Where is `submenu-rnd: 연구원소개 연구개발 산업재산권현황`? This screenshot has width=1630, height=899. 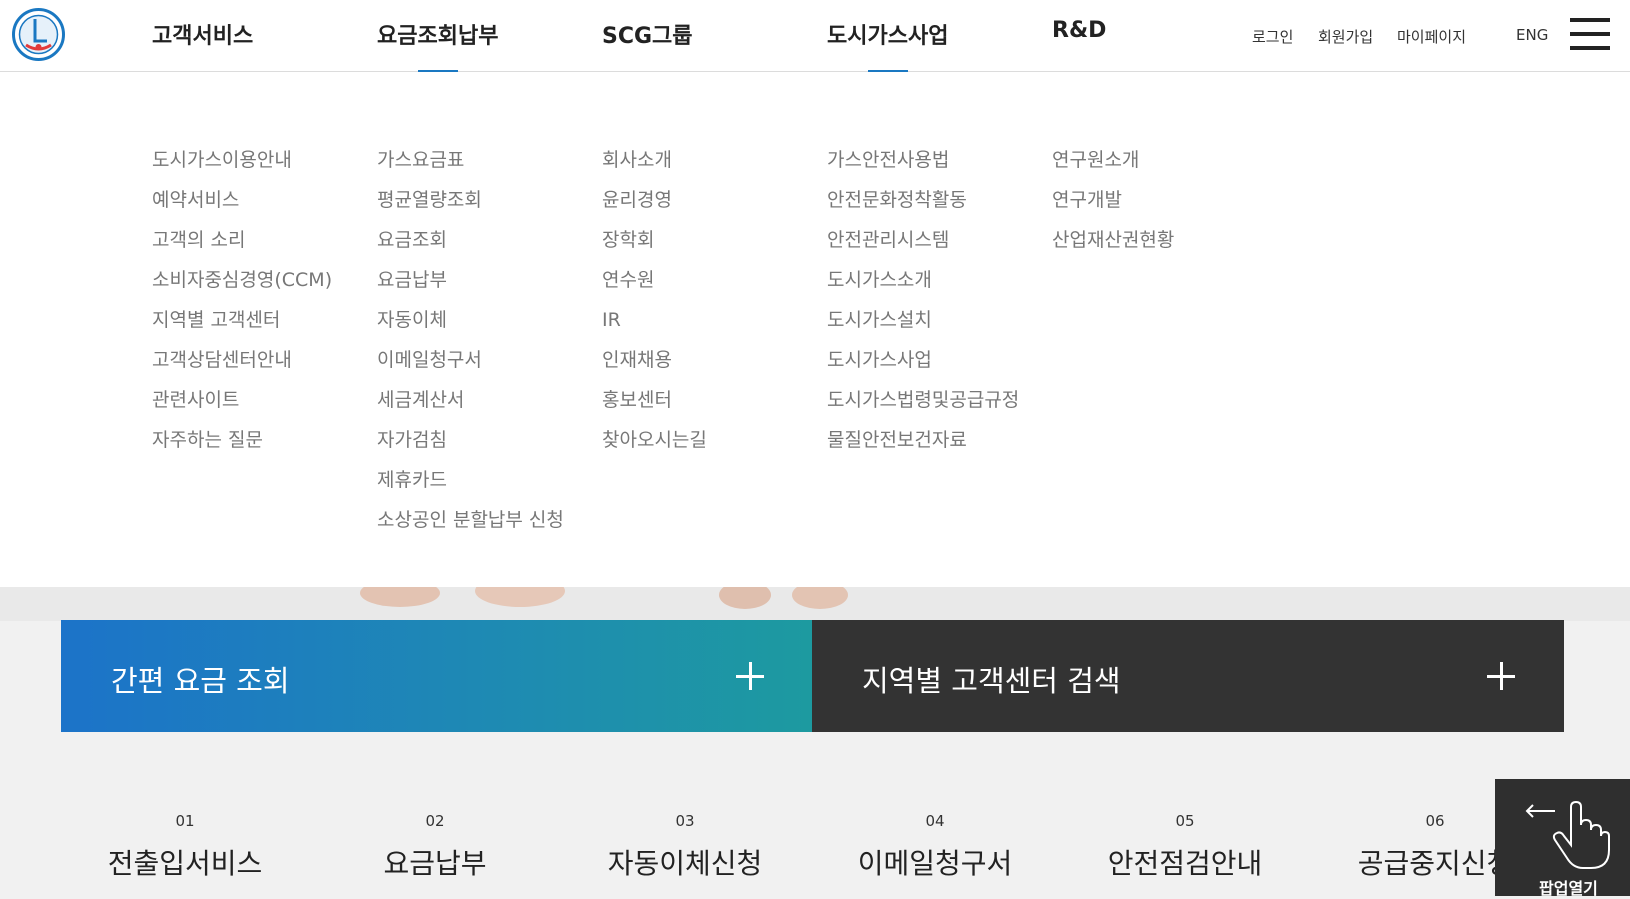
submenu-rnd: 연구원소개 연구개발 산업재산권현황 is located at coordinates (1113, 200).